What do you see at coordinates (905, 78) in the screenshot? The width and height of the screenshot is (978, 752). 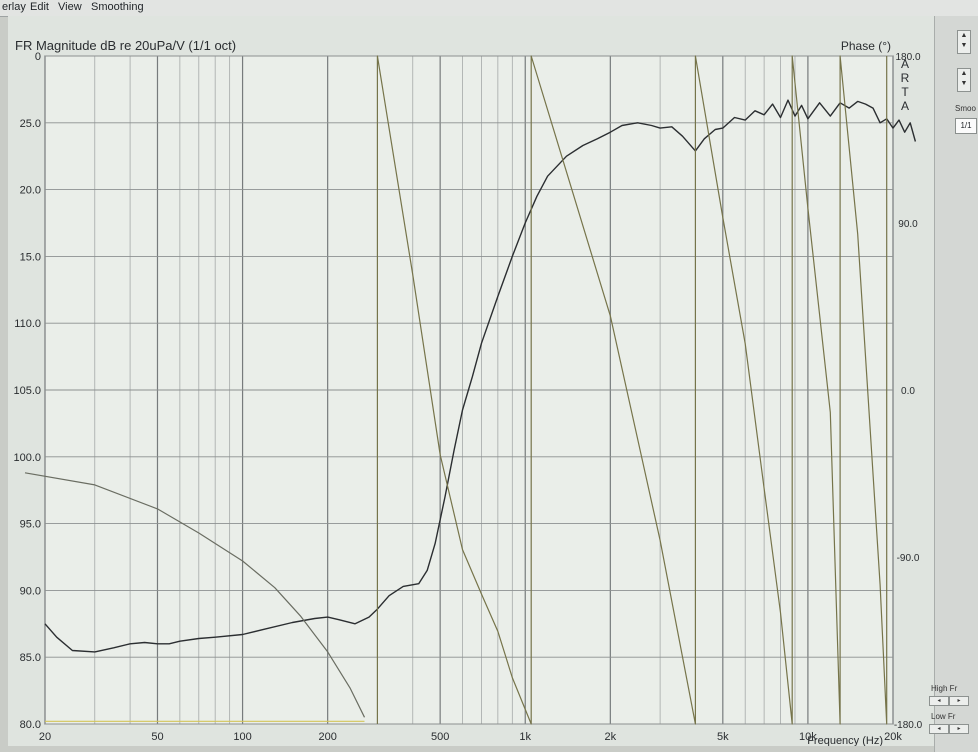 I see `watermark-letter: R` at bounding box center [905, 78].